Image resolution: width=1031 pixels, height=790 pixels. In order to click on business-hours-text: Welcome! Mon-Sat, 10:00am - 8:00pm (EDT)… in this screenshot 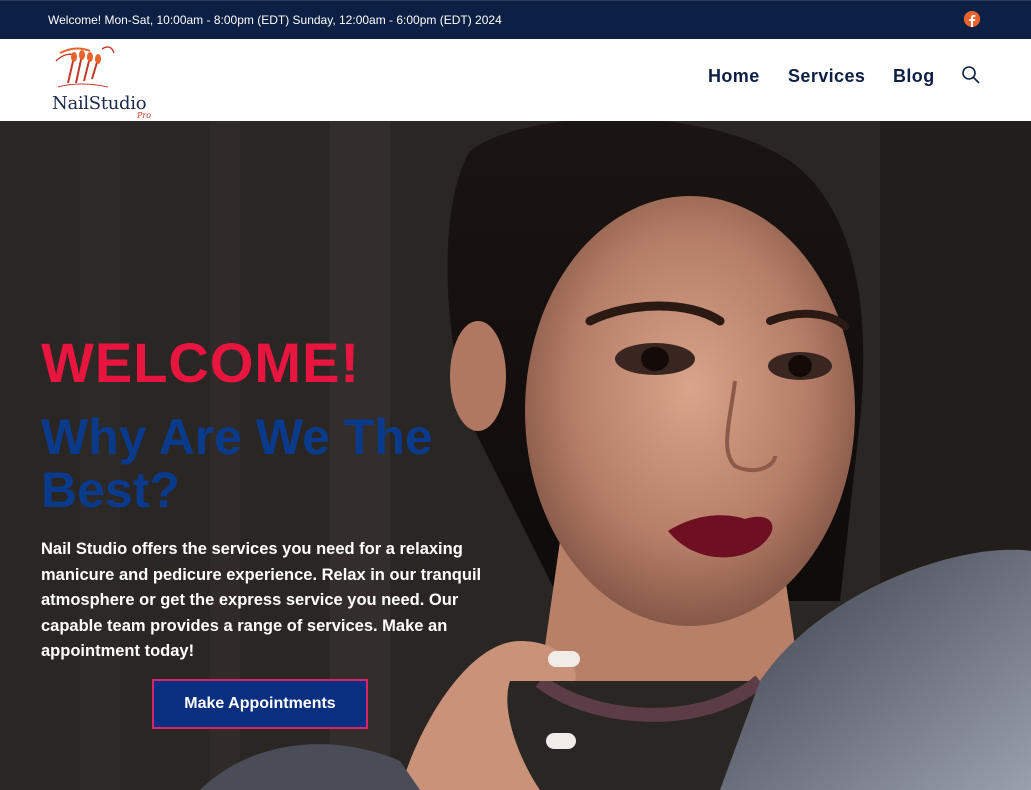, I will do `click(275, 20)`.